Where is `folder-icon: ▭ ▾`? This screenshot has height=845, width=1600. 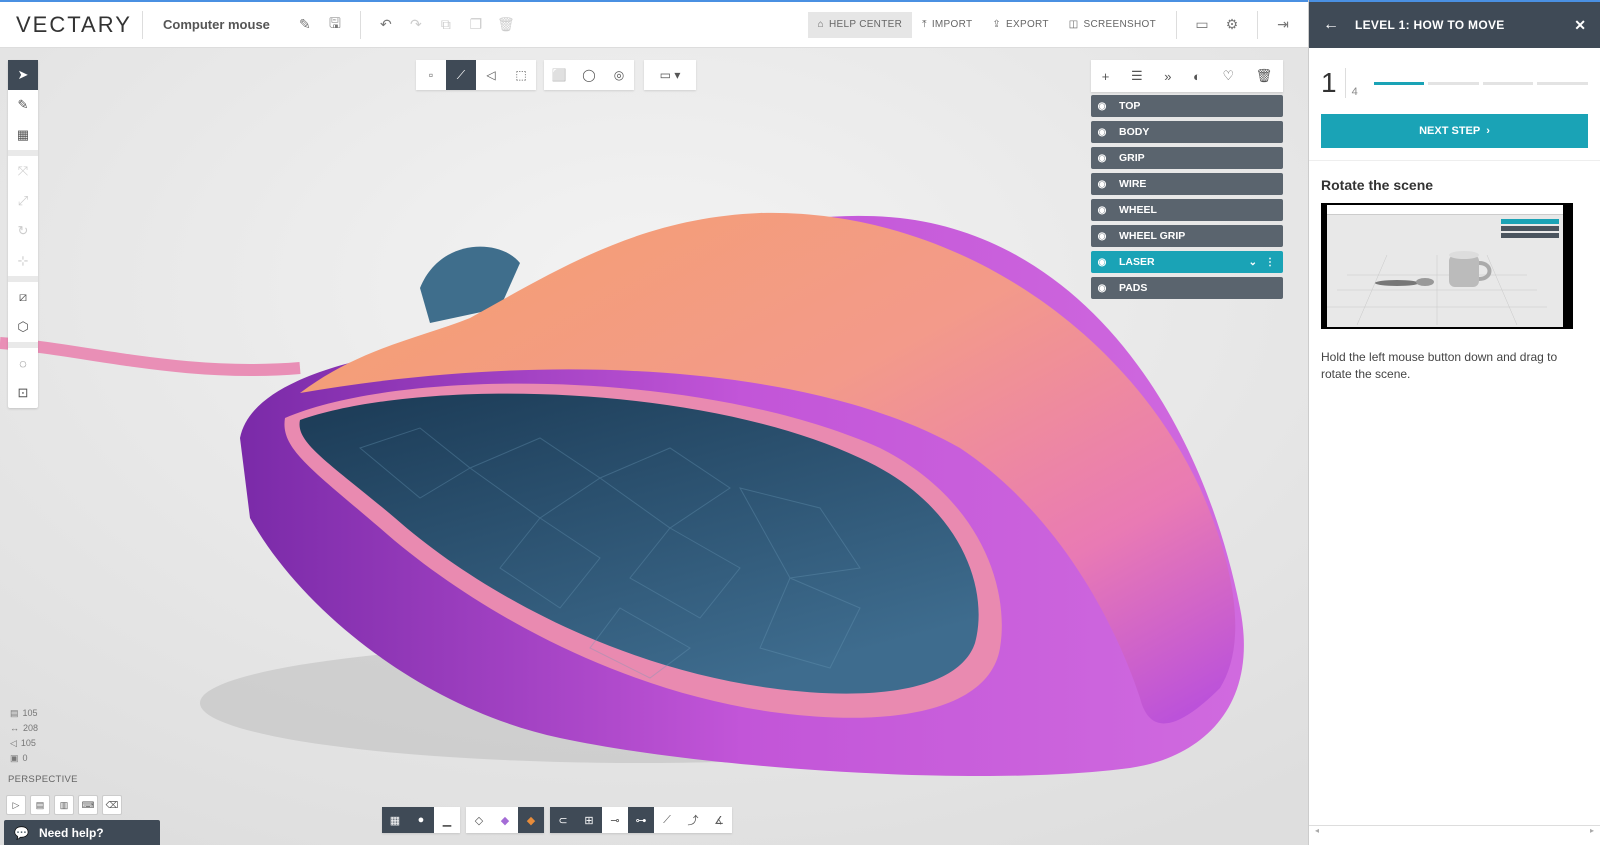 folder-icon: ▭ ▾ is located at coordinates (670, 75).